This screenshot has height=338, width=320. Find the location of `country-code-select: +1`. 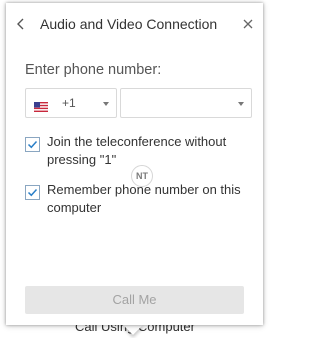

country-code-select: +1 is located at coordinates (71, 103).